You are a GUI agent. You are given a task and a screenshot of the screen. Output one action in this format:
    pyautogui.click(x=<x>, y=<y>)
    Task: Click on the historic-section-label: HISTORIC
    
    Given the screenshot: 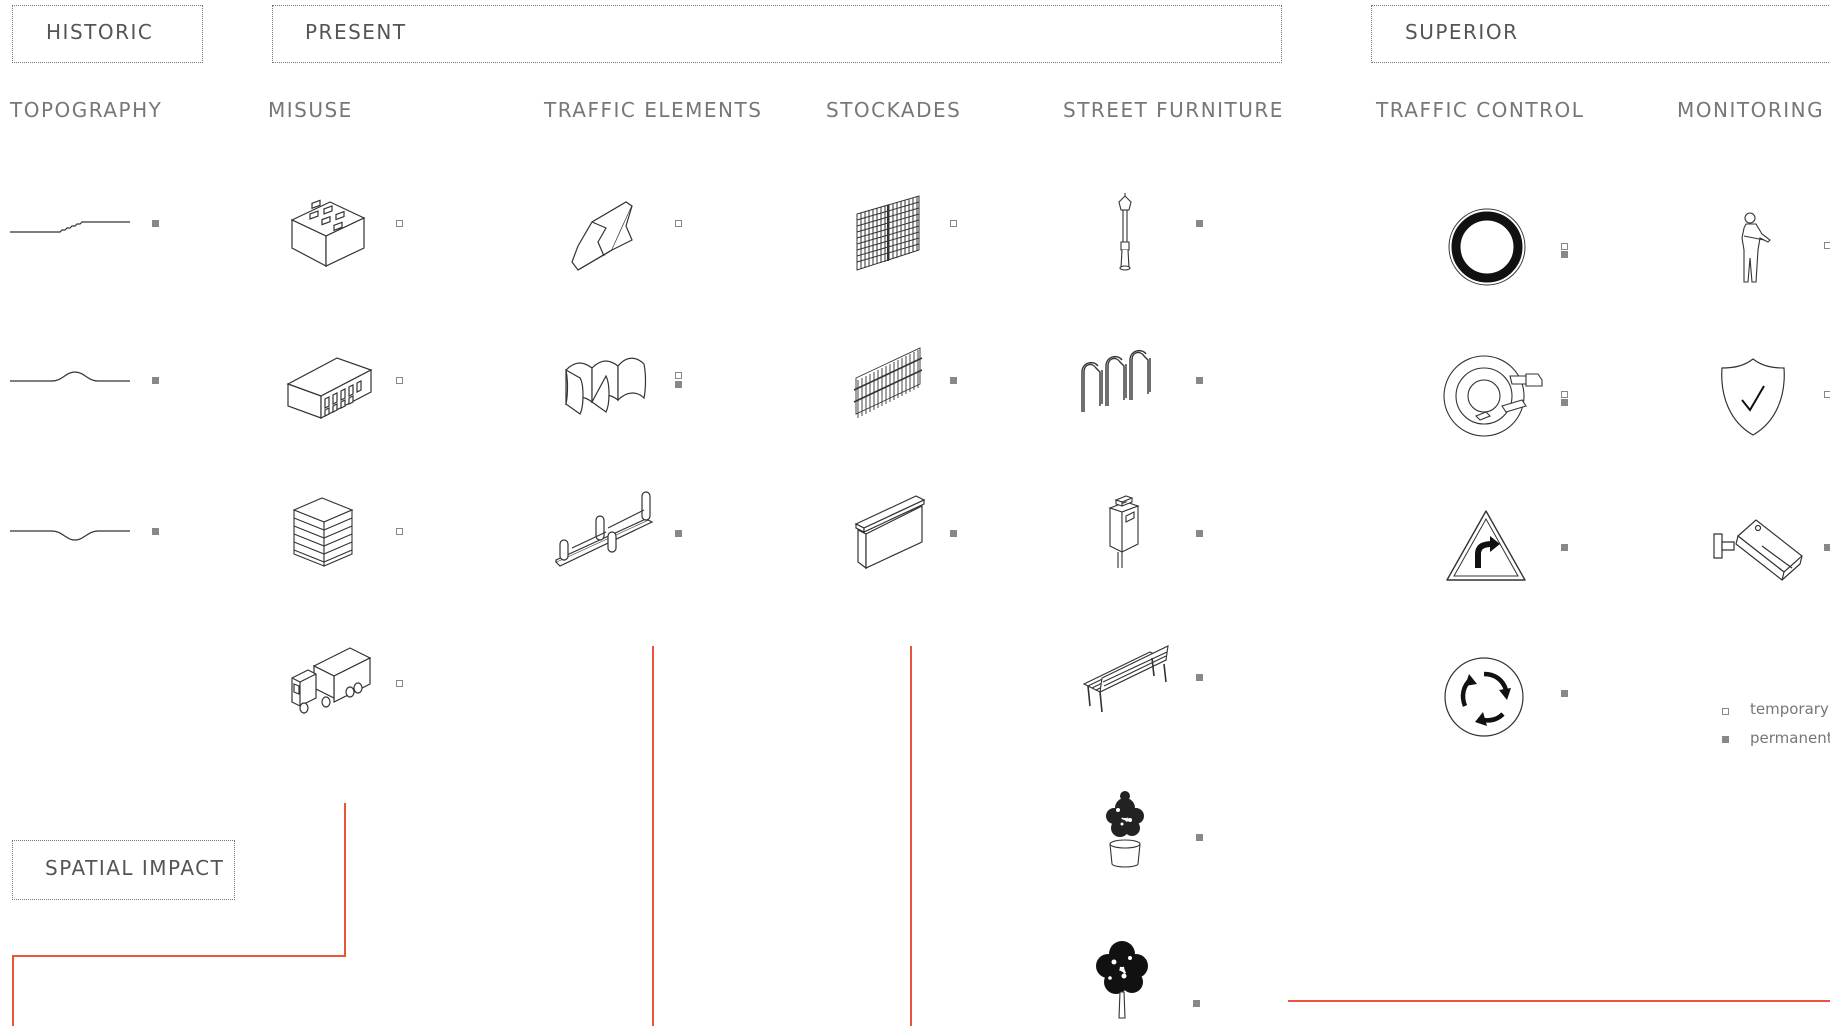 What is the action you would take?
    pyautogui.click(x=100, y=32)
    